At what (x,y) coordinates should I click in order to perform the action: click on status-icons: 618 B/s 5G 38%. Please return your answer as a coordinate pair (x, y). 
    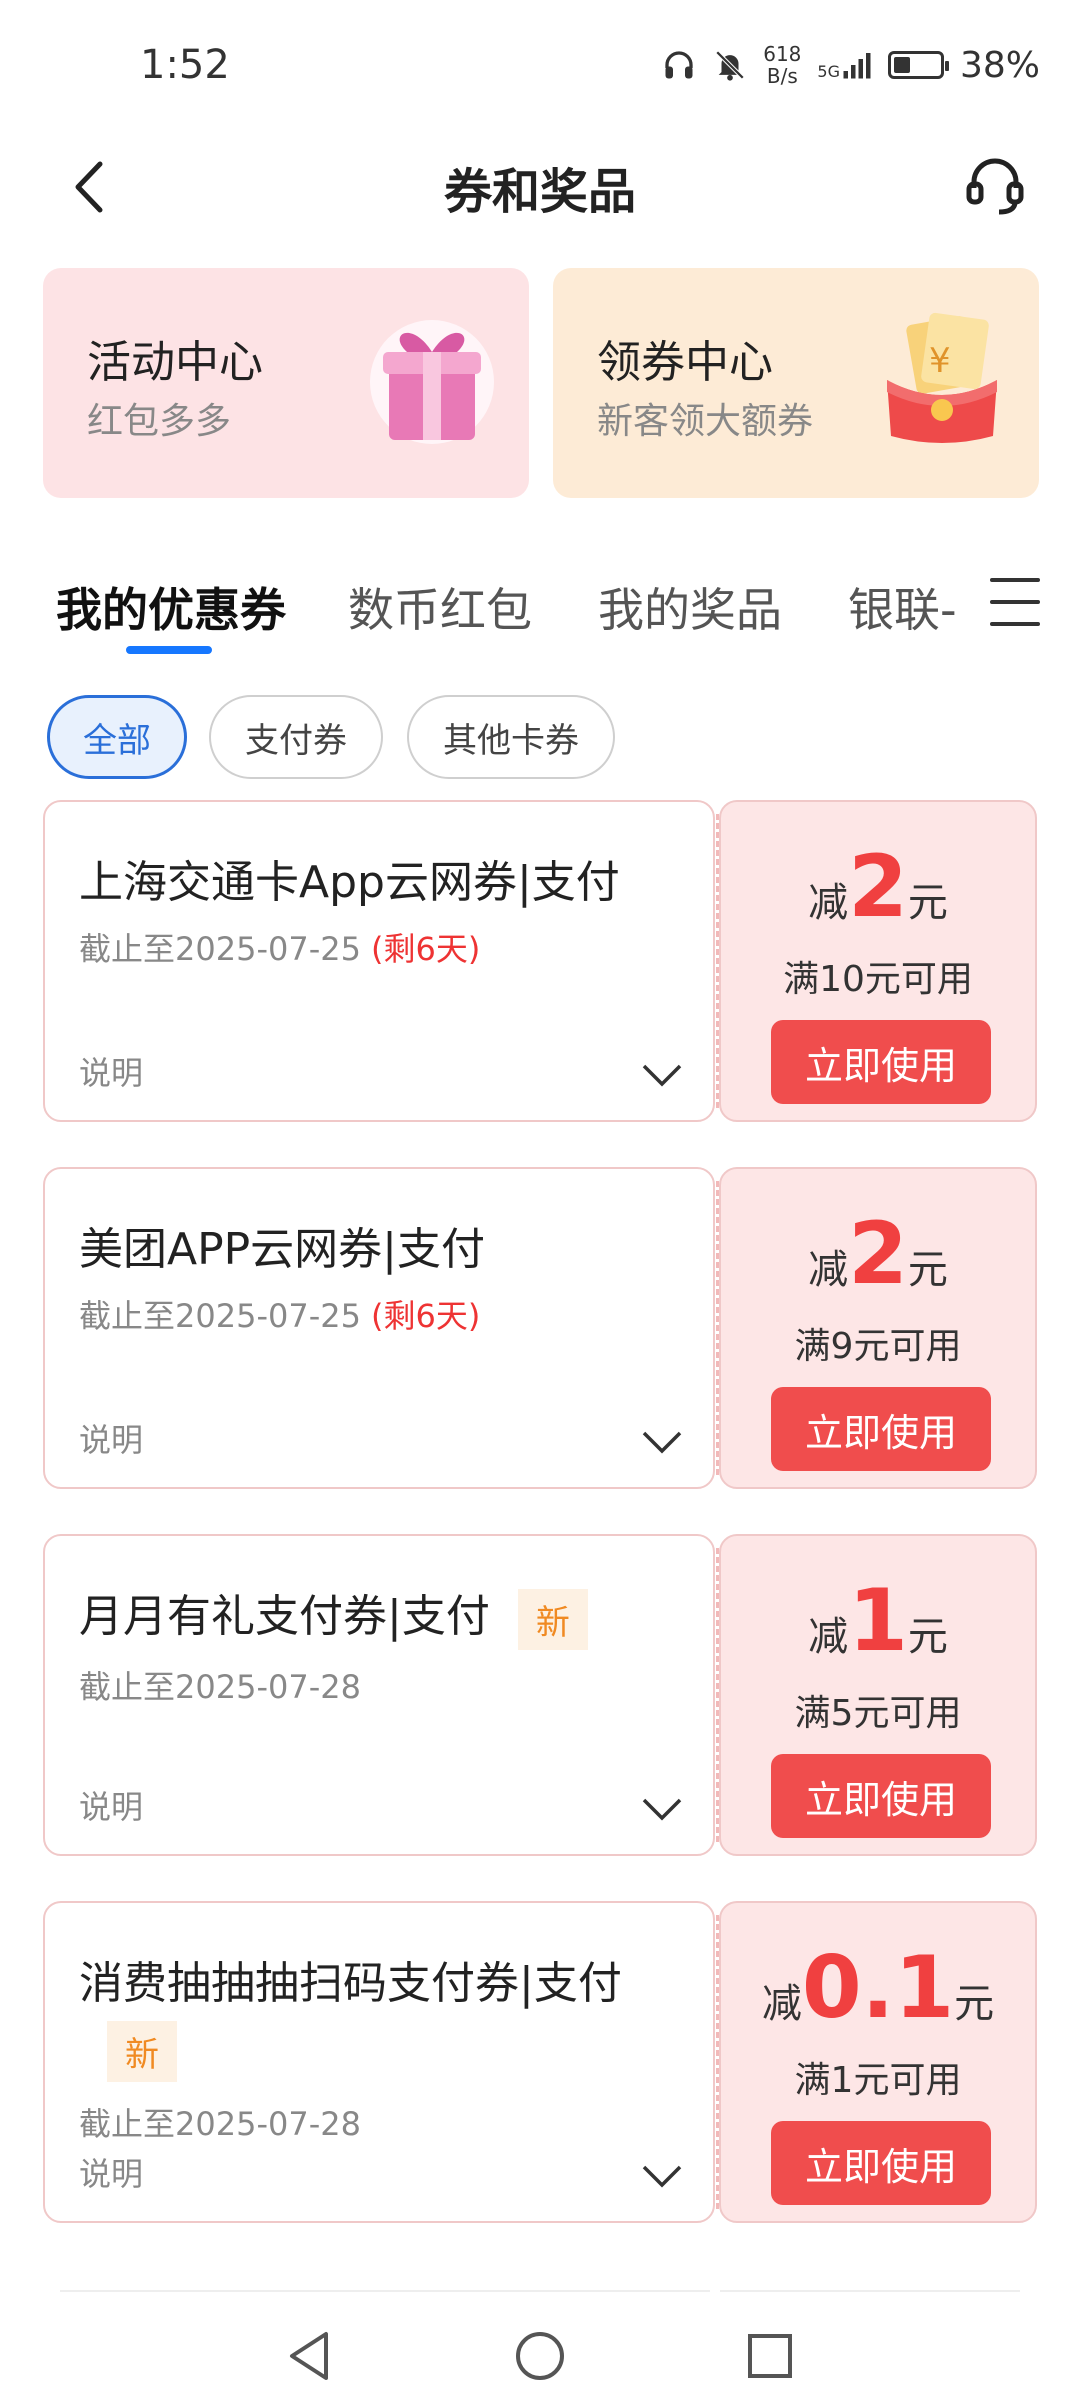
    Looking at the image, I should click on (850, 65).